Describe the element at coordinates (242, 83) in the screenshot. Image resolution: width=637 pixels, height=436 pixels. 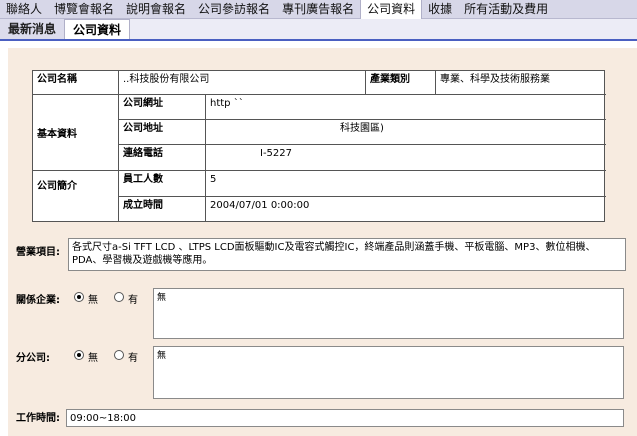
I see `company-name-value: ..科技股份有限公司` at that location.